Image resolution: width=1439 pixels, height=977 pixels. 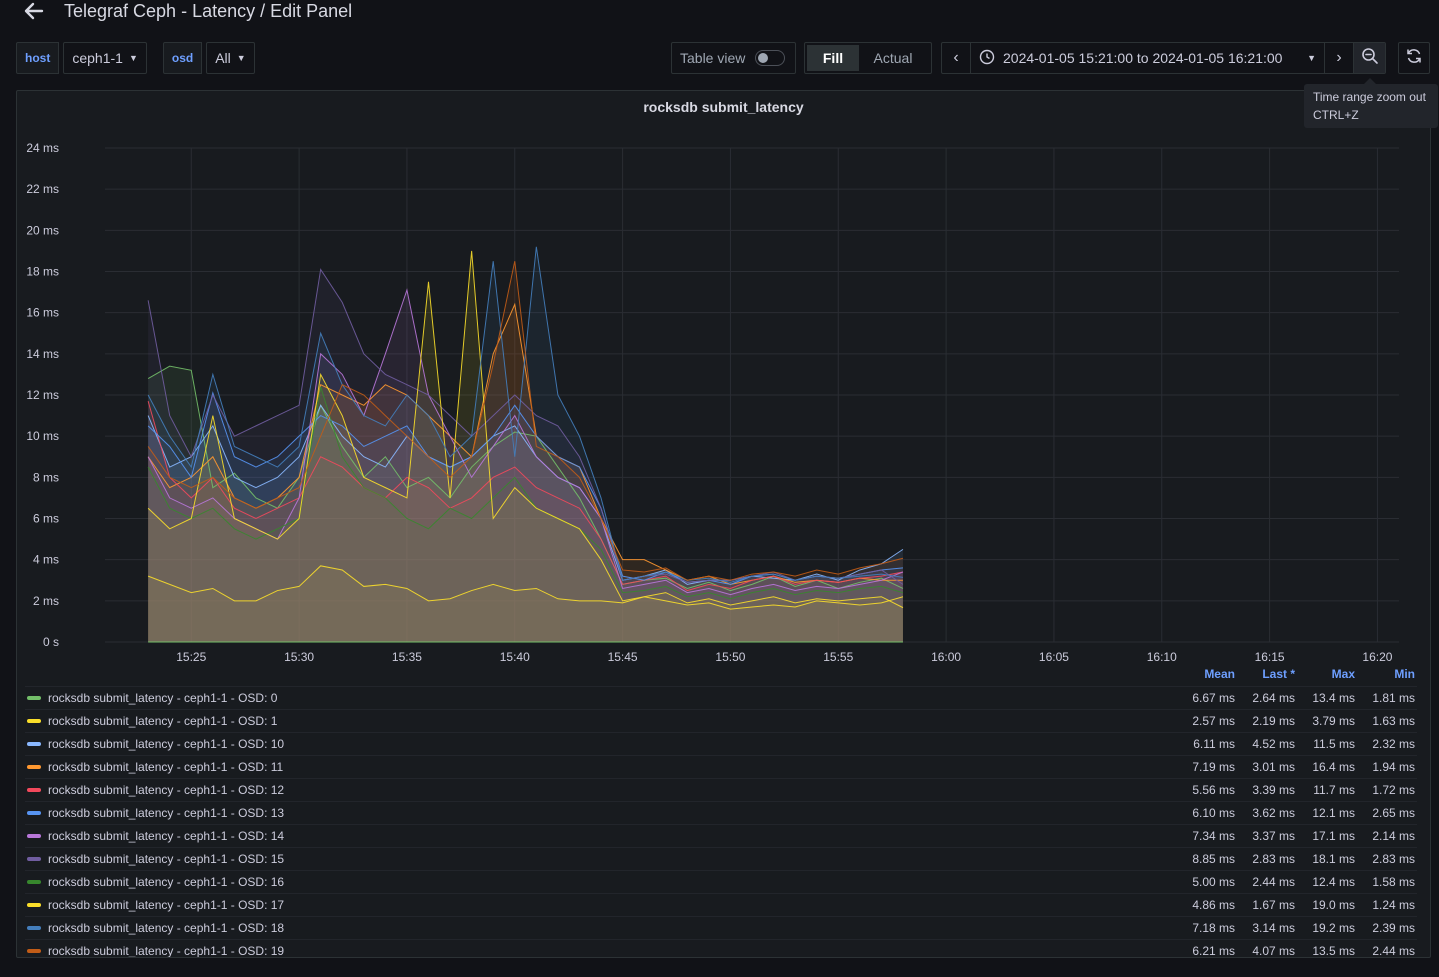 I want to click on legend-value-min: 1.58 ms, so click(x=1393, y=882).